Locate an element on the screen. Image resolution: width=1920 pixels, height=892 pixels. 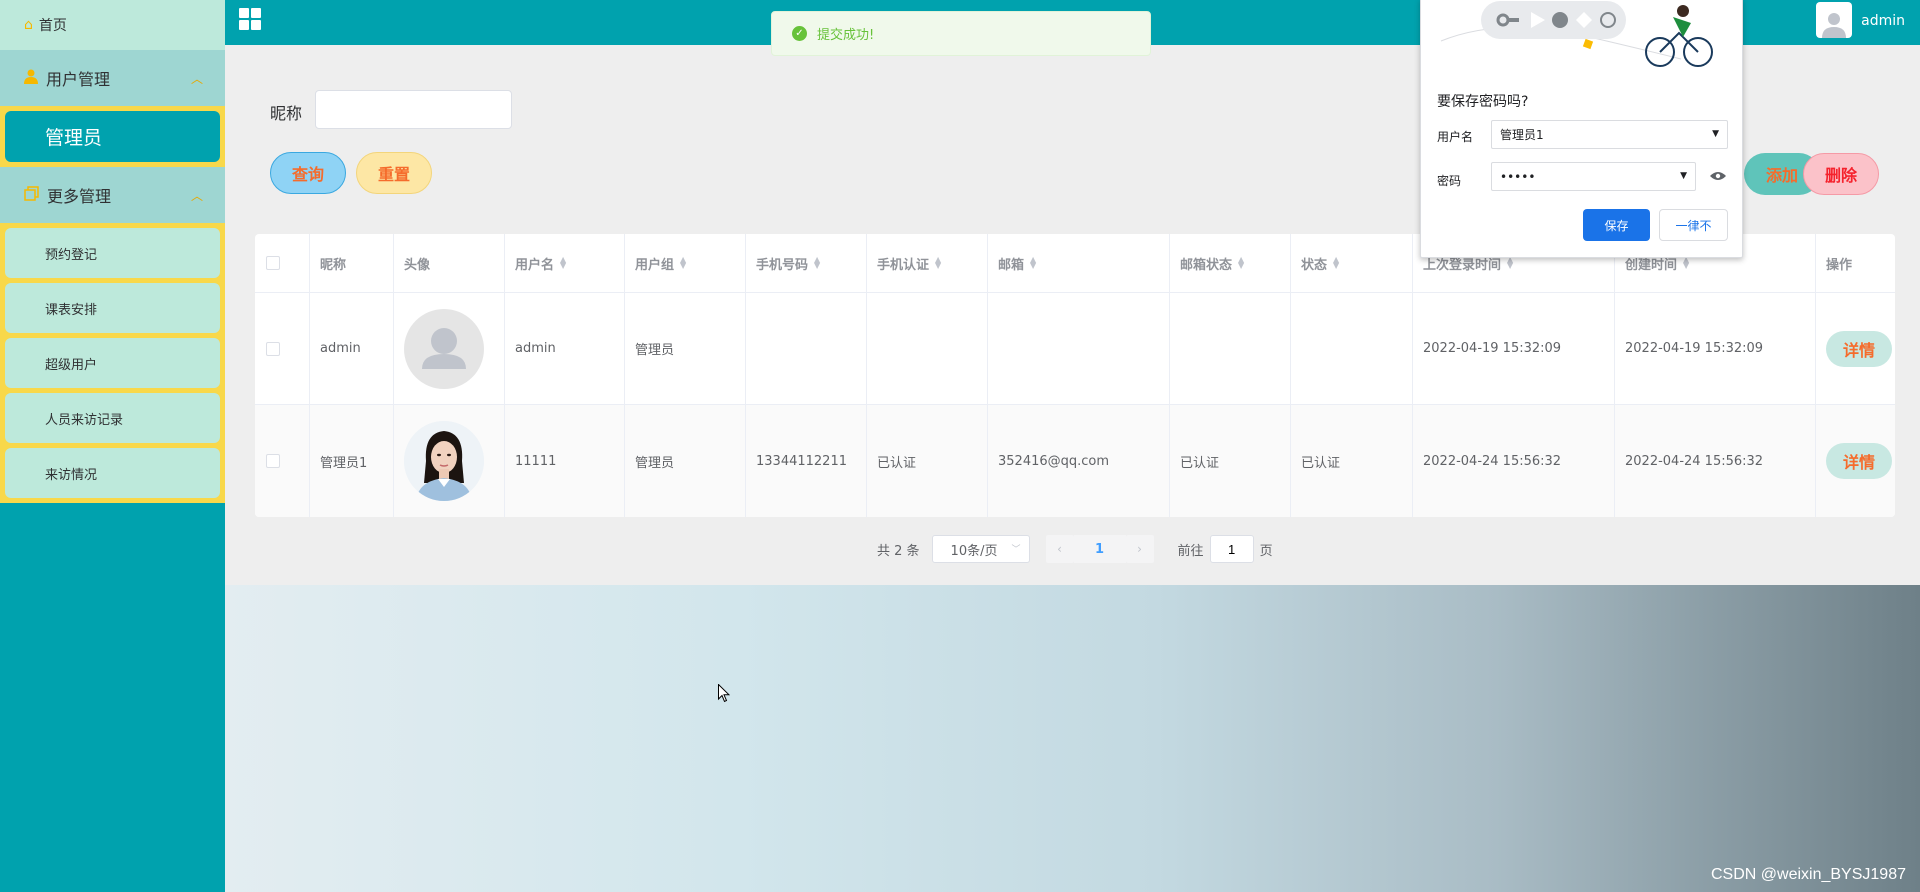
page-suffix-label: 页 is located at coordinates (1266, 551).